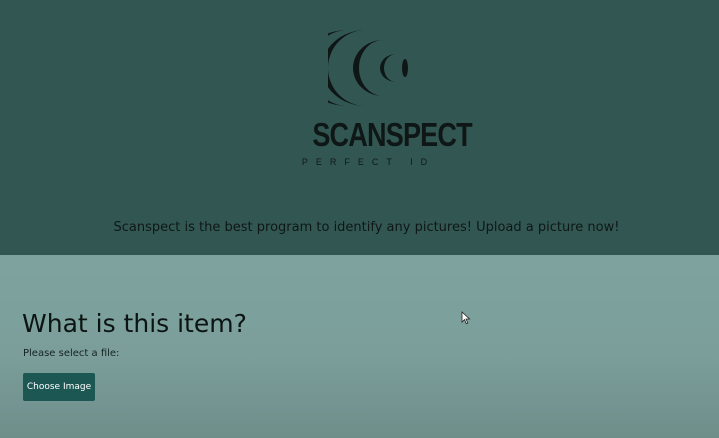 This screenshot has height=438, width=719. What do you see at coordinates (392, 134) in the screenshot?
I see `brand-name: SCANSPECT` at bounding box center [392, 134].